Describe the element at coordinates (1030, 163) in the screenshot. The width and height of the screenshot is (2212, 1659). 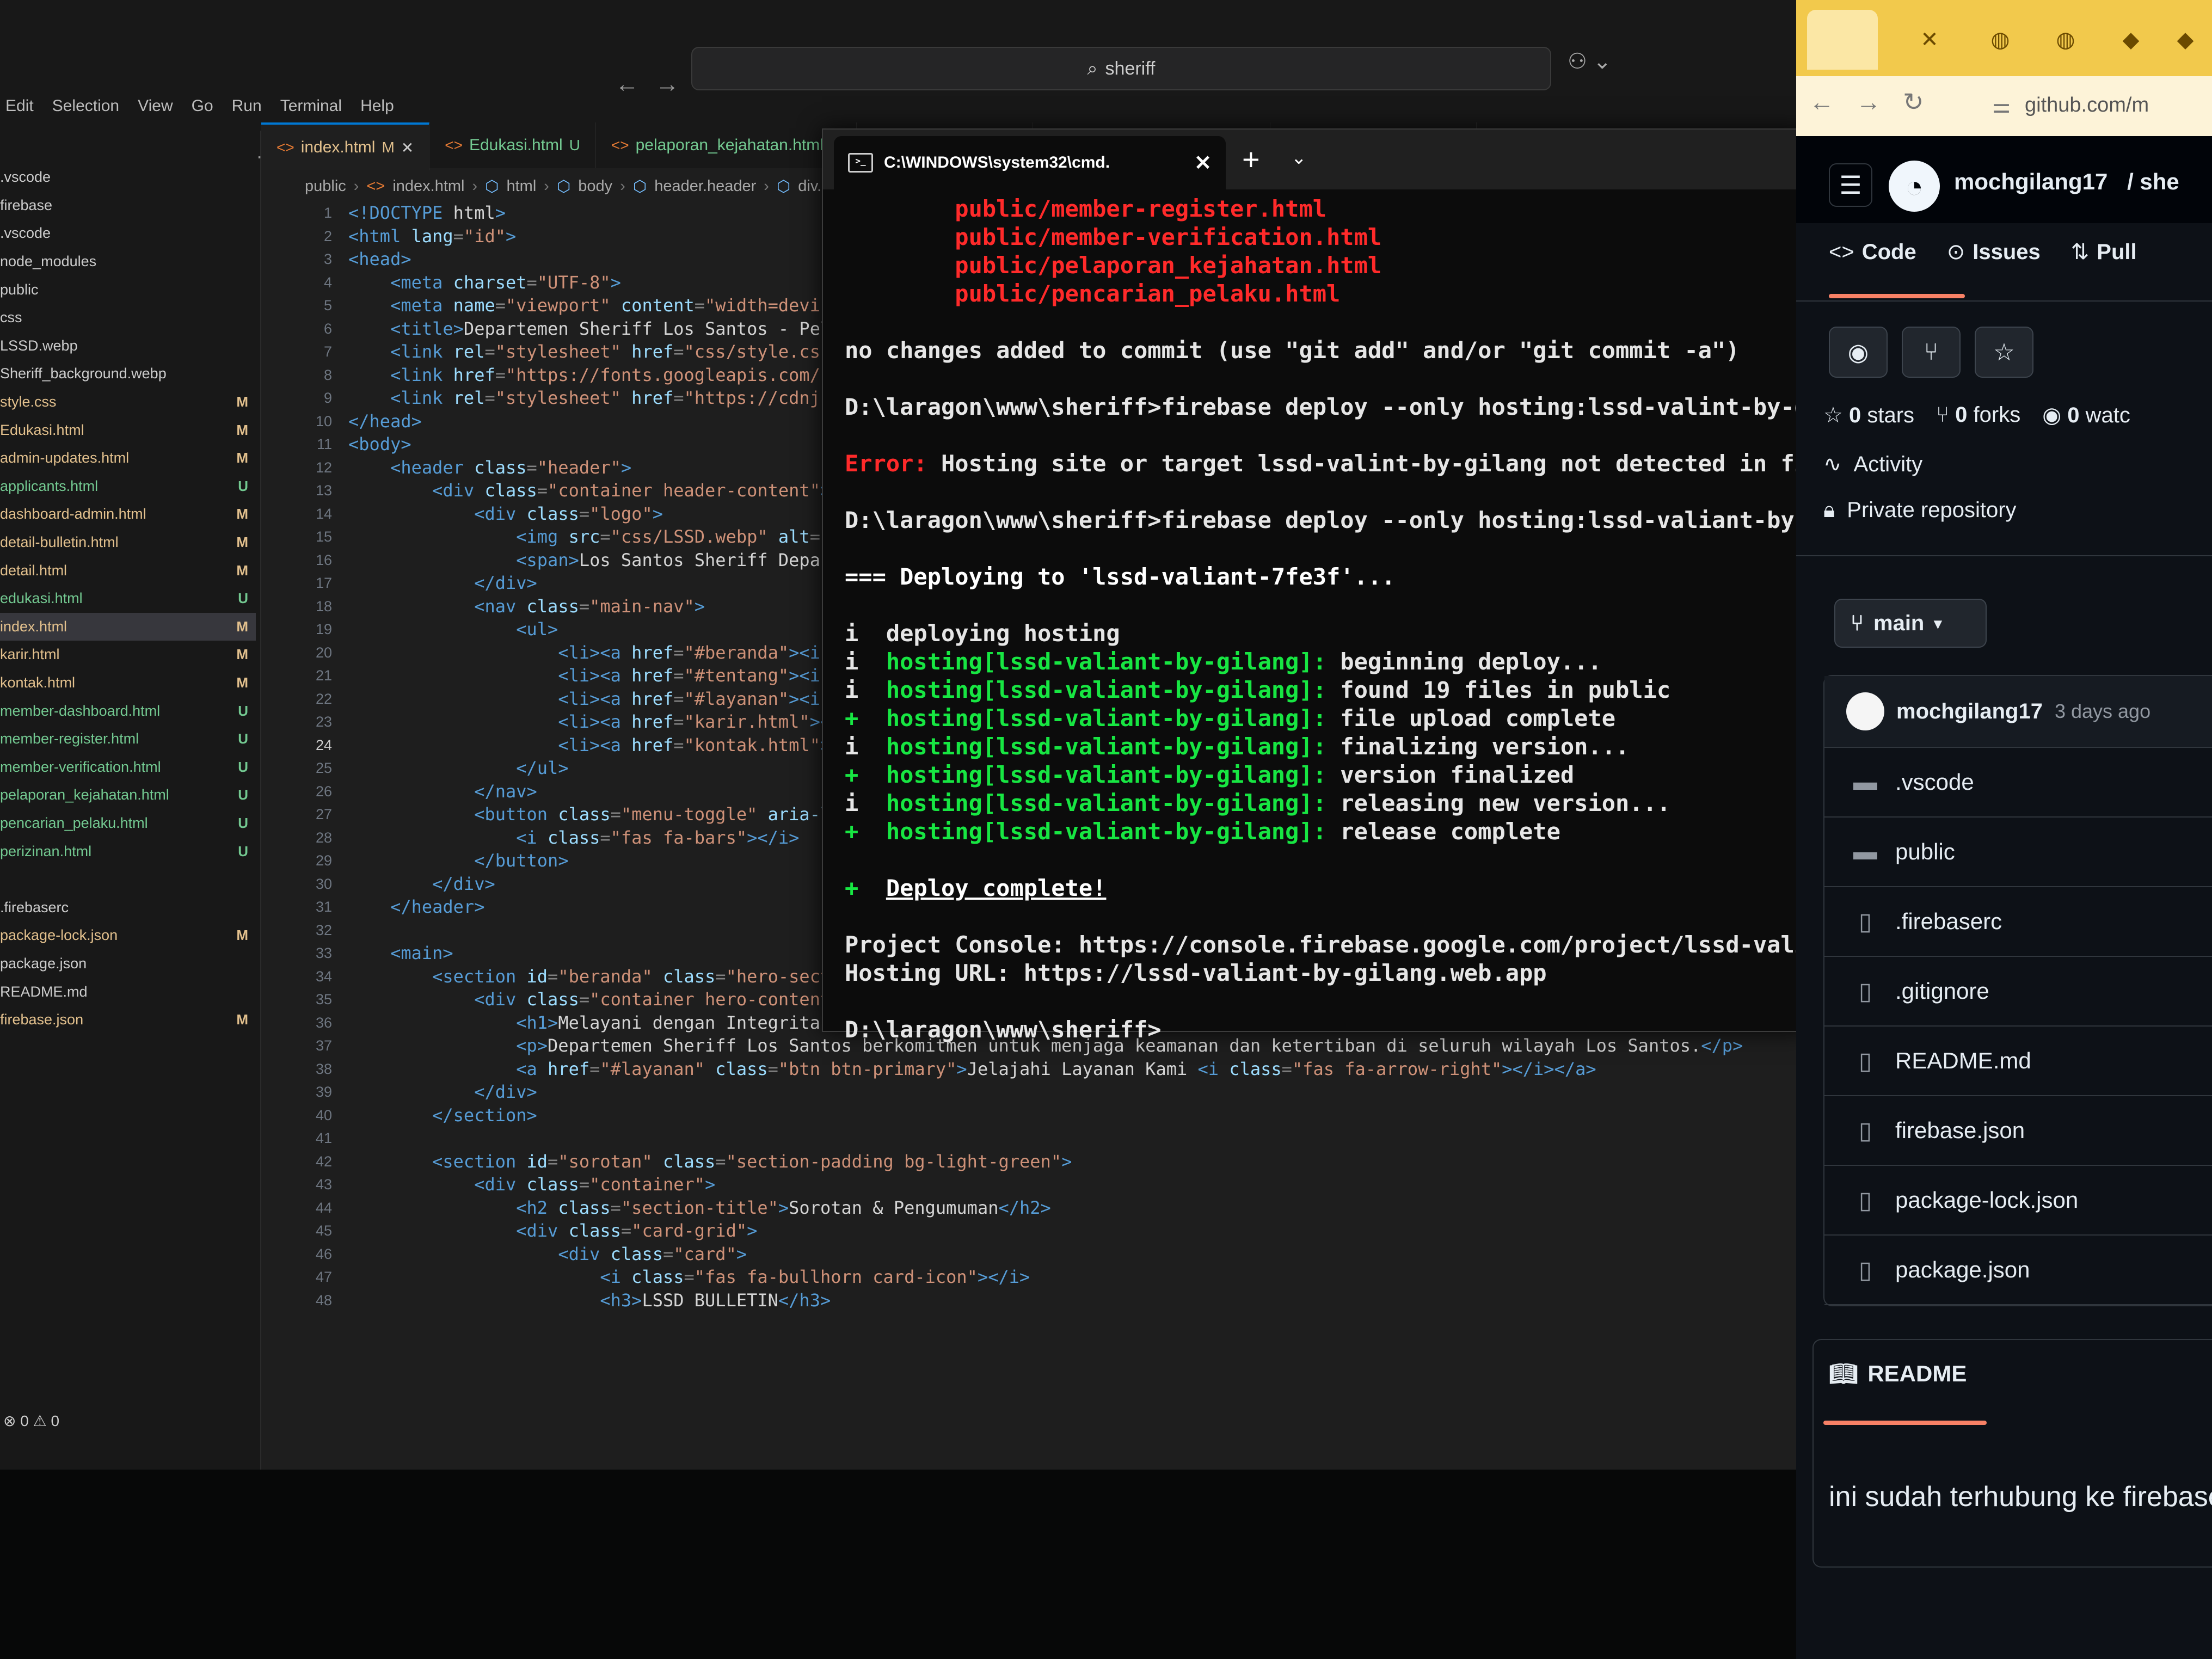
I see `terminal-tab: >_ C:\WINDOWS\system32\cmd. ✕` at that location.